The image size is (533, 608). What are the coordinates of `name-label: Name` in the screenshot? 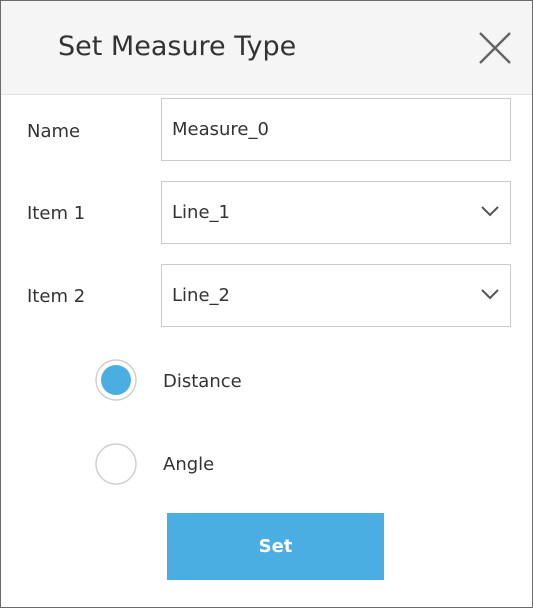 It's located at (54, 131).